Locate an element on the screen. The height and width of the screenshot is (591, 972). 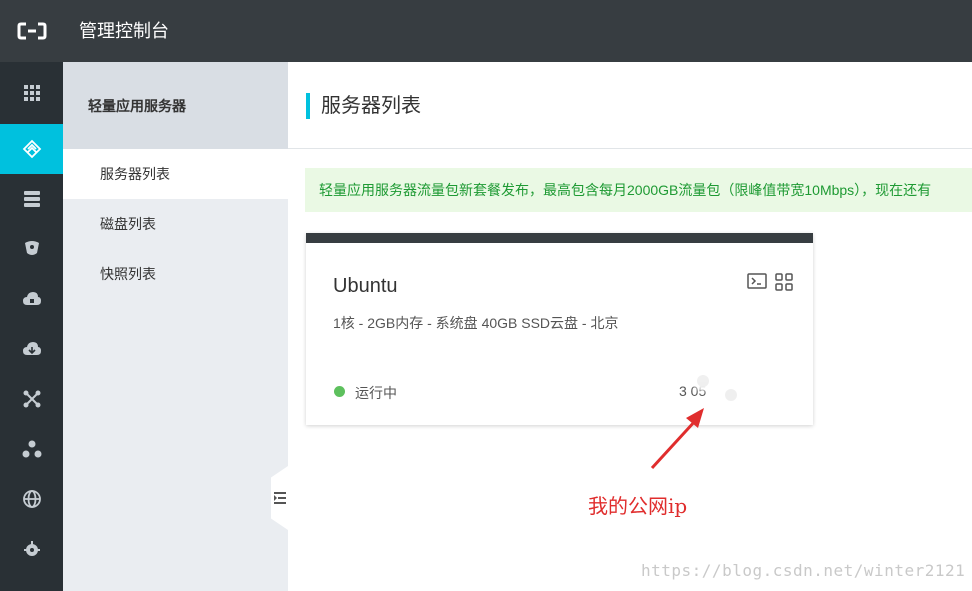
server-spec: 1核 - 2GB内存 - 系统盘 40GB SSD云盘 - 北京 is located at coordinates (476, 323).